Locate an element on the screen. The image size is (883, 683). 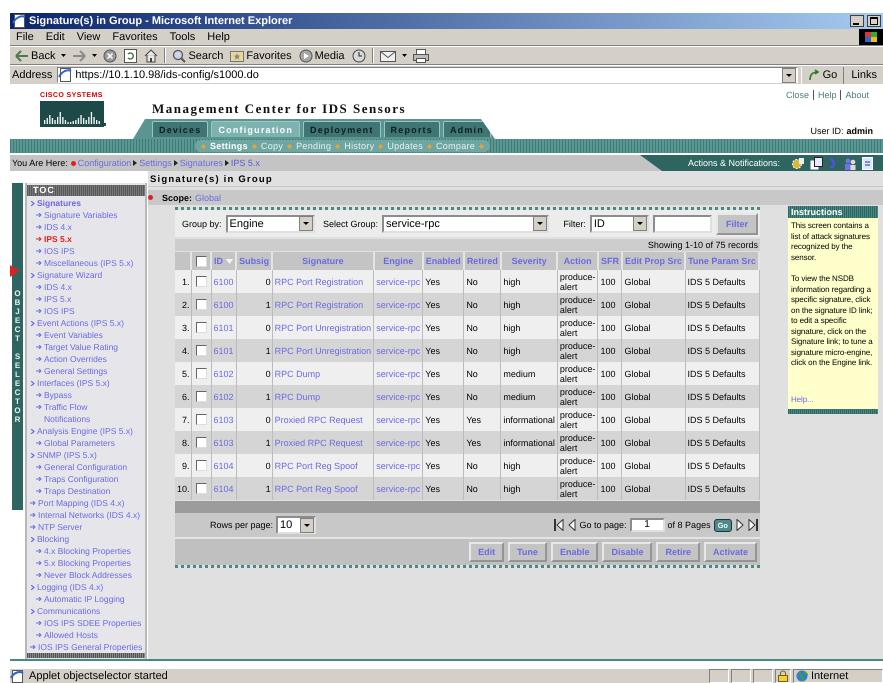
filter-field-select: ID is located at coordinates (619, 223).